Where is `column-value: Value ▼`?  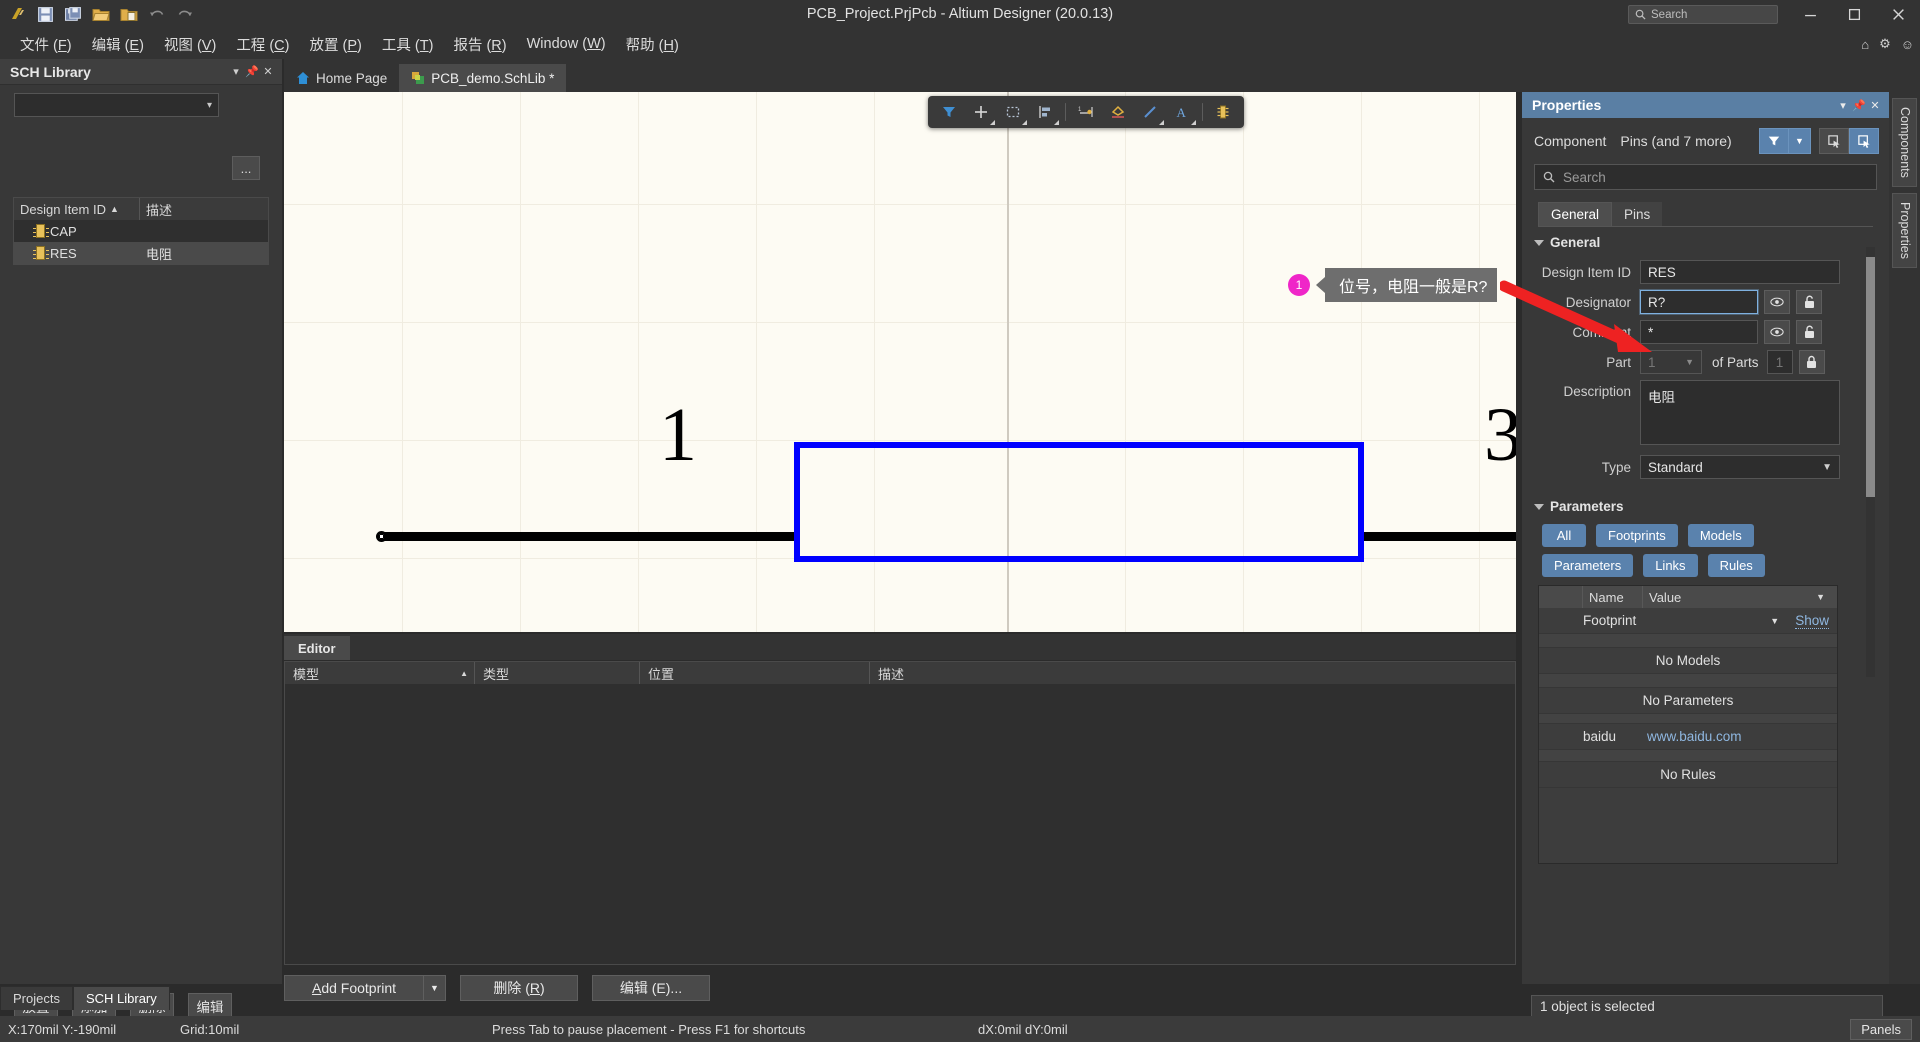 column-value: Value ▼ is located at coordinates (1740, 597).